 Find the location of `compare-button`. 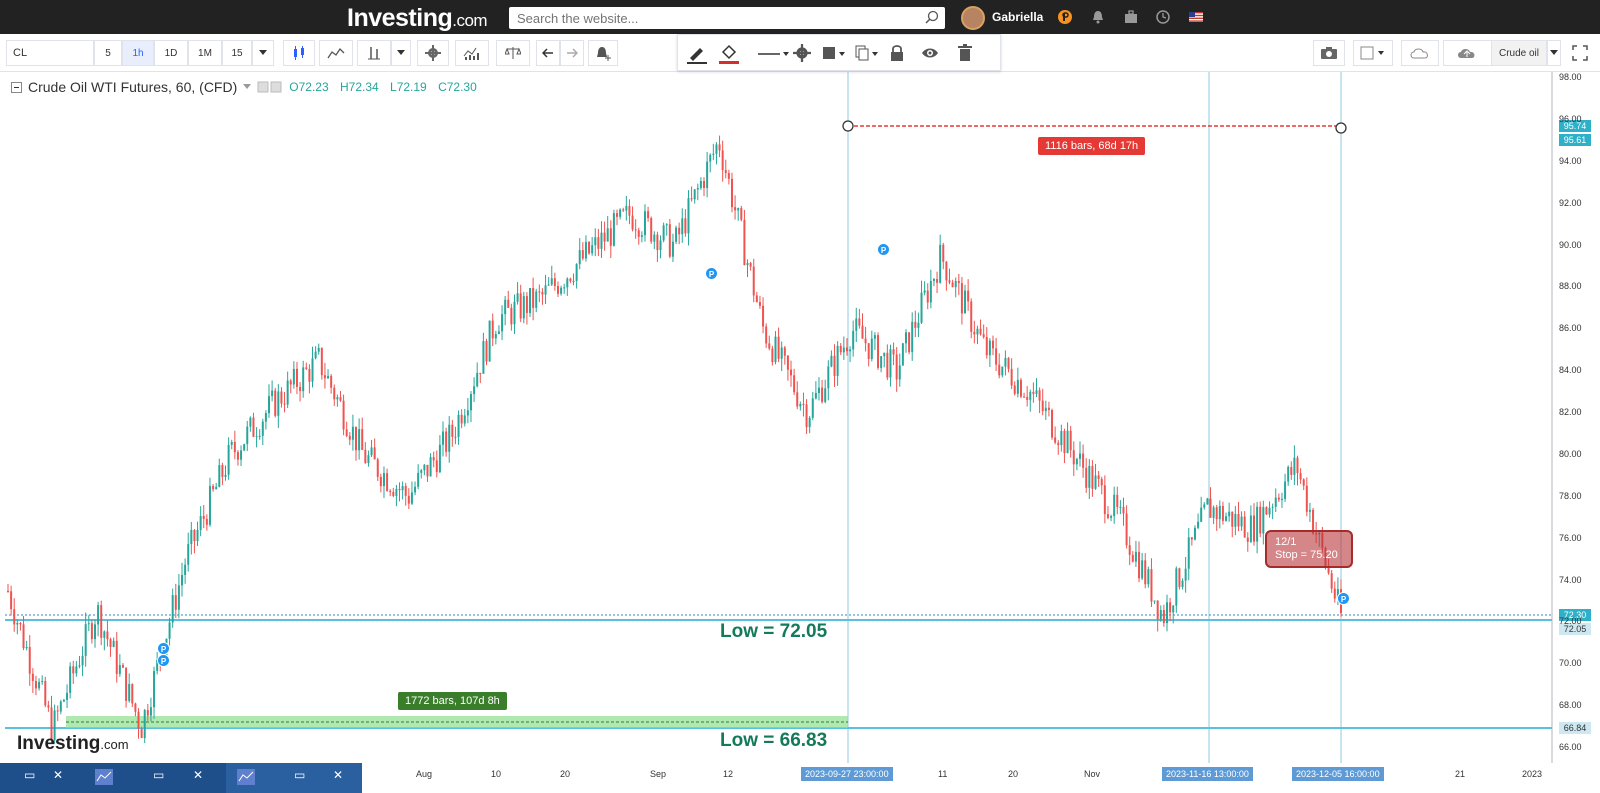

compare-button is located at coordinates (513, 53).